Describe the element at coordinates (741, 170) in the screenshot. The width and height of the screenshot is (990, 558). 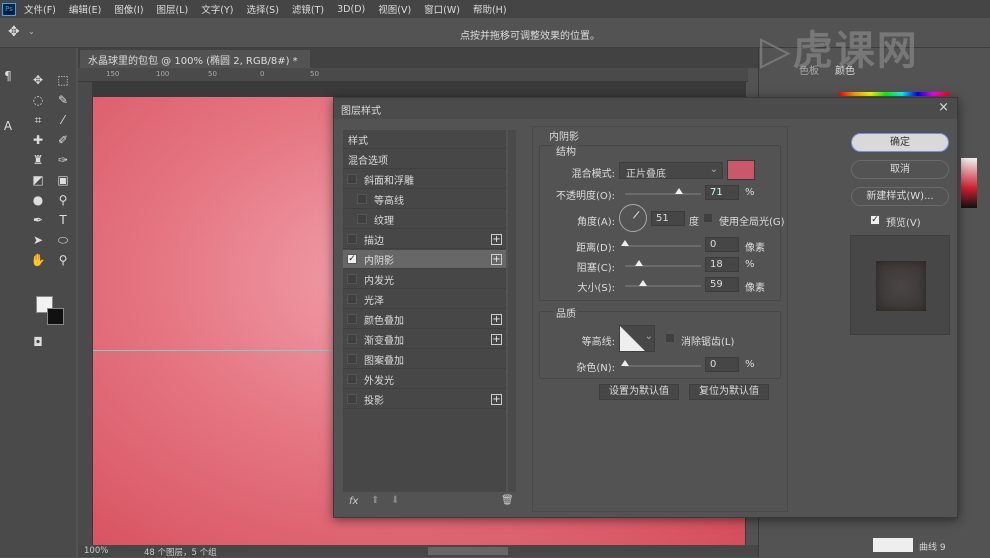
I see `shadow-color-swatch` at that location.